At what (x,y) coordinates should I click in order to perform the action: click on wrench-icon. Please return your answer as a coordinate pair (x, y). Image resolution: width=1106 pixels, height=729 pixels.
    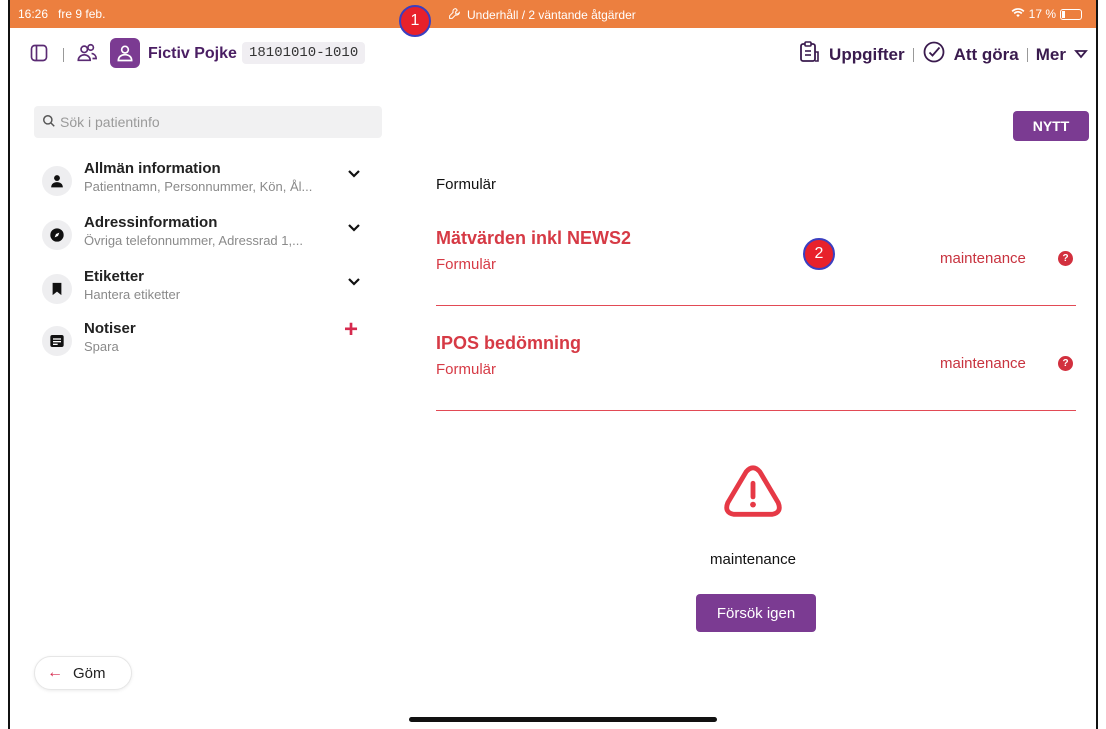
    Looking at the image, I should click on (454, 15).